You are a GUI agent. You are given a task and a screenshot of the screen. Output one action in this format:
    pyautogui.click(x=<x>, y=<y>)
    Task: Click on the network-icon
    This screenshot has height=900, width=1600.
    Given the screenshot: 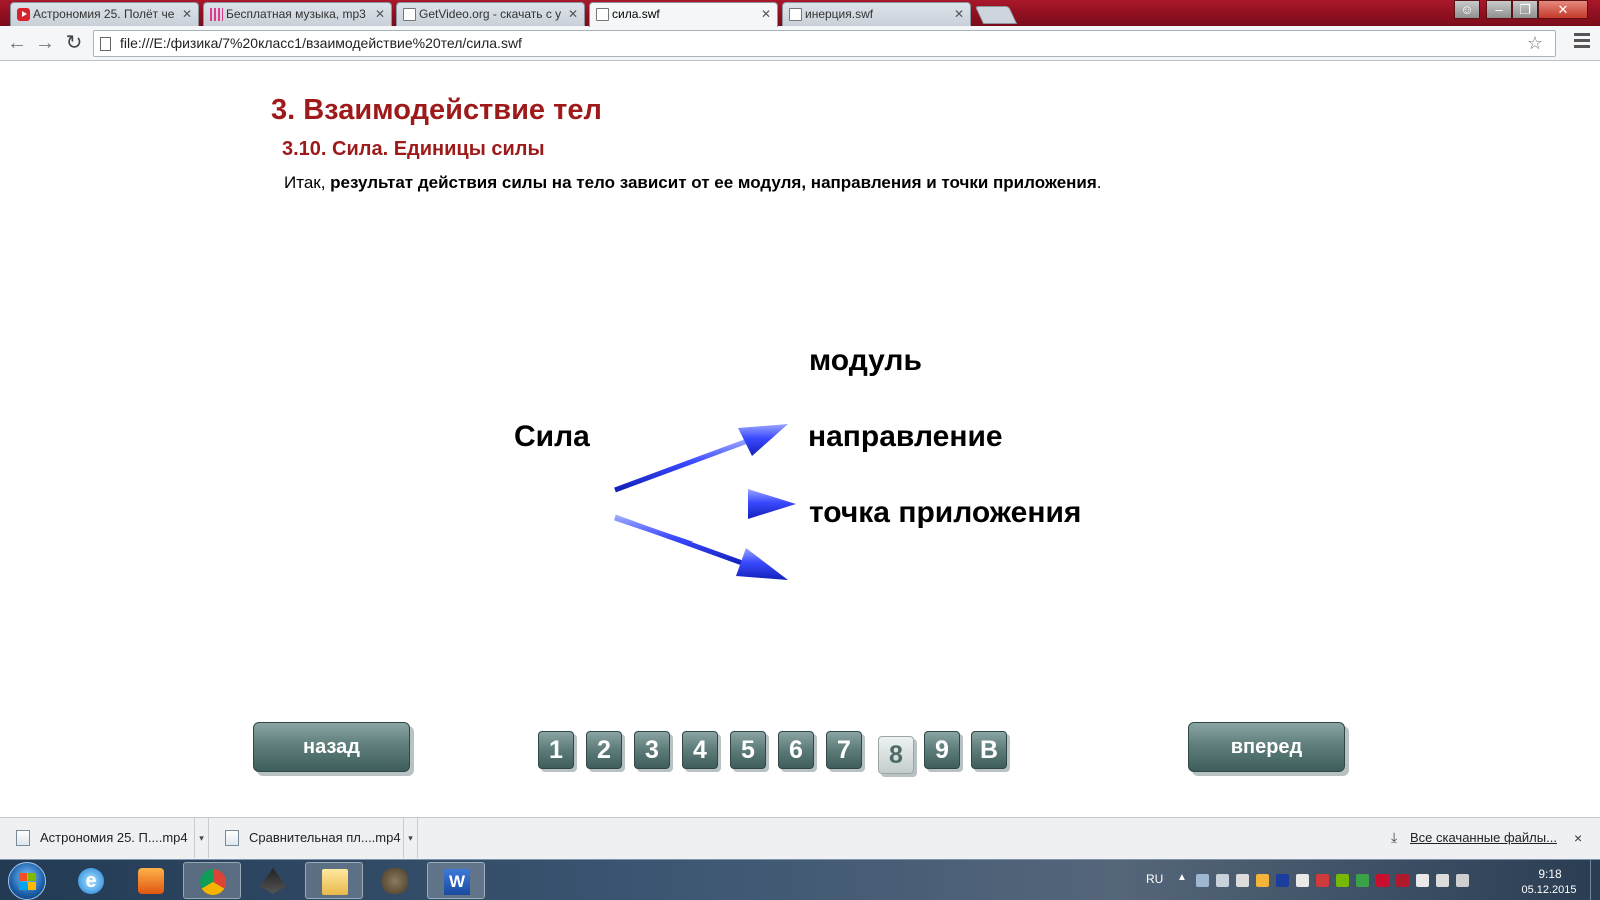 What is the action you would take?
    pyautogui.click(x=1202, y=880)
    